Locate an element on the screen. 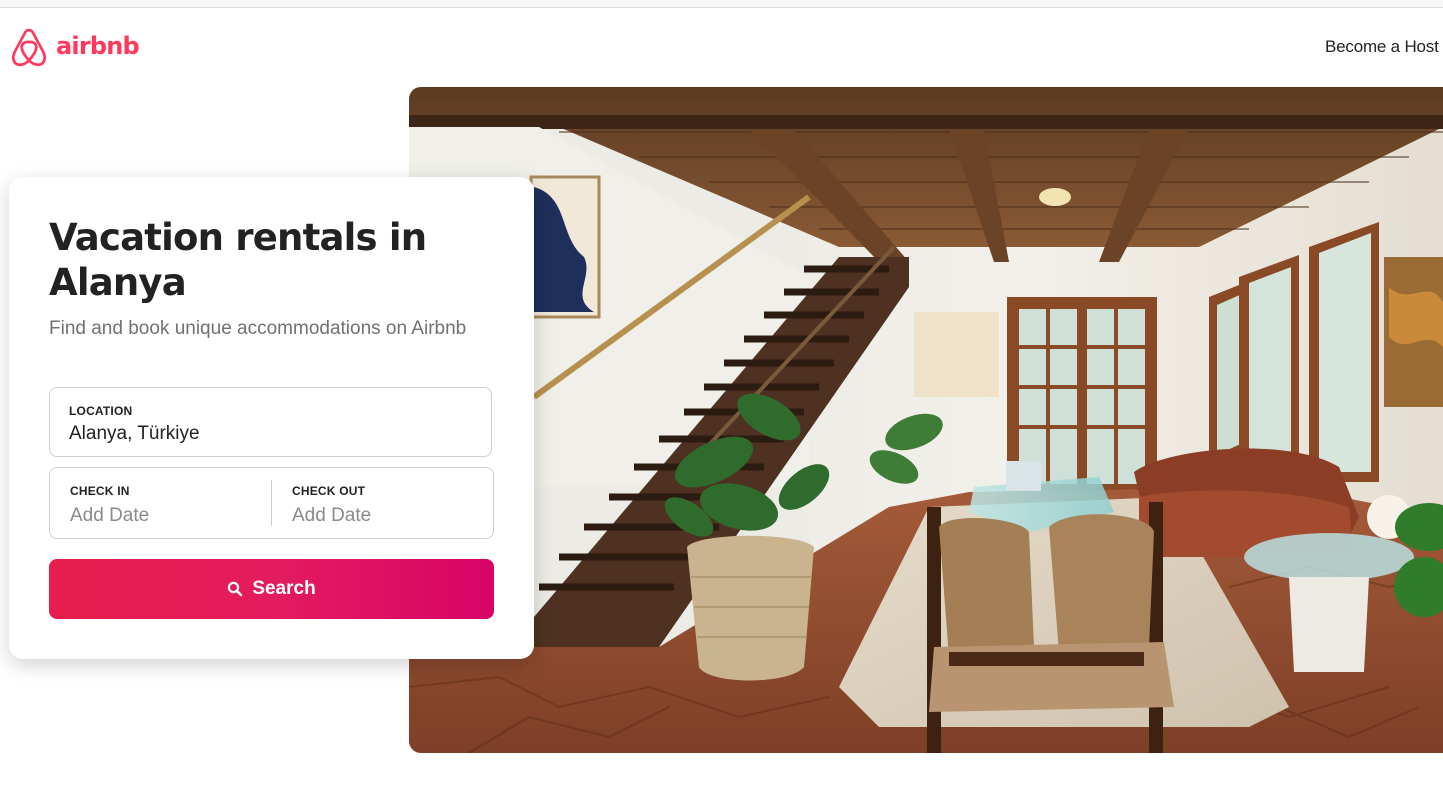 The height and width of the screenshot is (812, 1443). airbnb-logo: airbnb is located at coordinates (75, 47).